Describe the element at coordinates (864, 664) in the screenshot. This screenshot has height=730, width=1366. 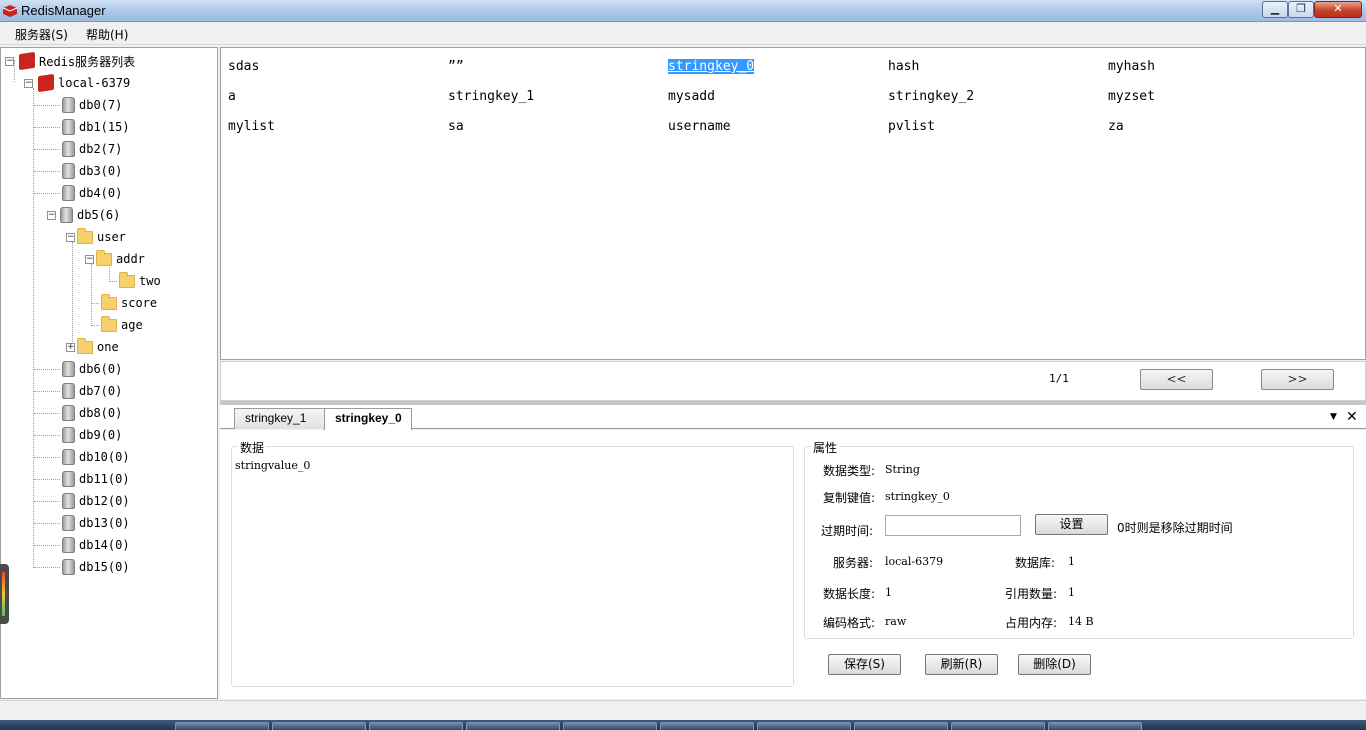
I see `save-button: 保存(S)` at that location.